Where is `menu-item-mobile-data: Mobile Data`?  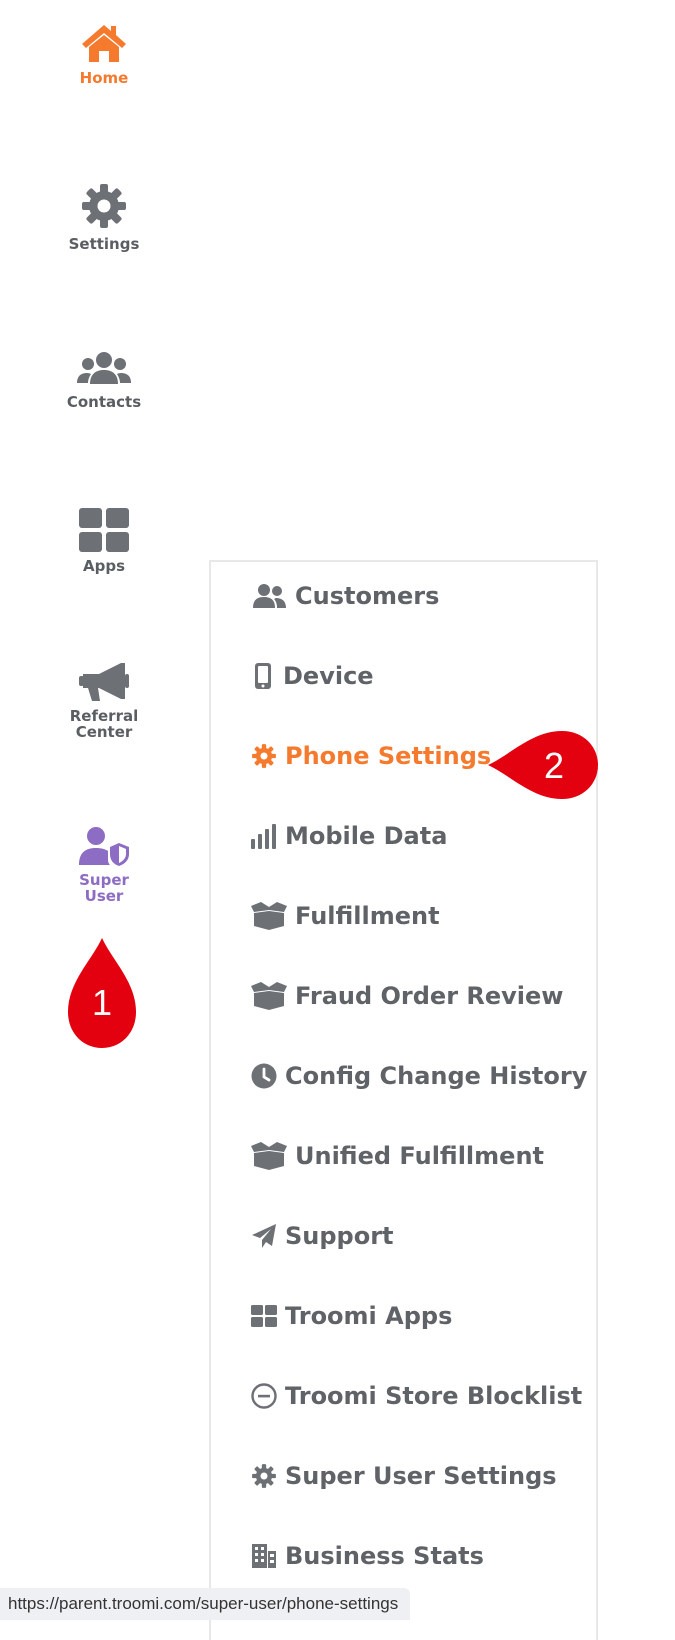
menu-item-mobile-data: Mobile Data is located at coordinates (349, 836).